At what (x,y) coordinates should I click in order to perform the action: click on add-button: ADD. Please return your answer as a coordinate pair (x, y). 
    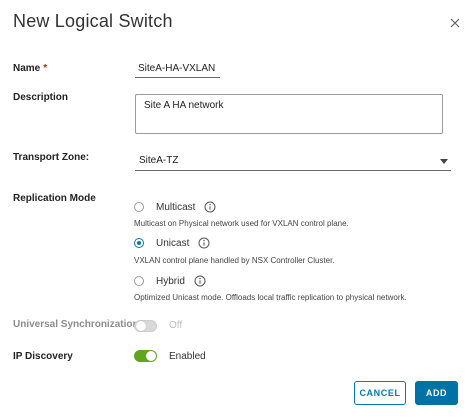
    Looking at the image, I should click on (436, 393).